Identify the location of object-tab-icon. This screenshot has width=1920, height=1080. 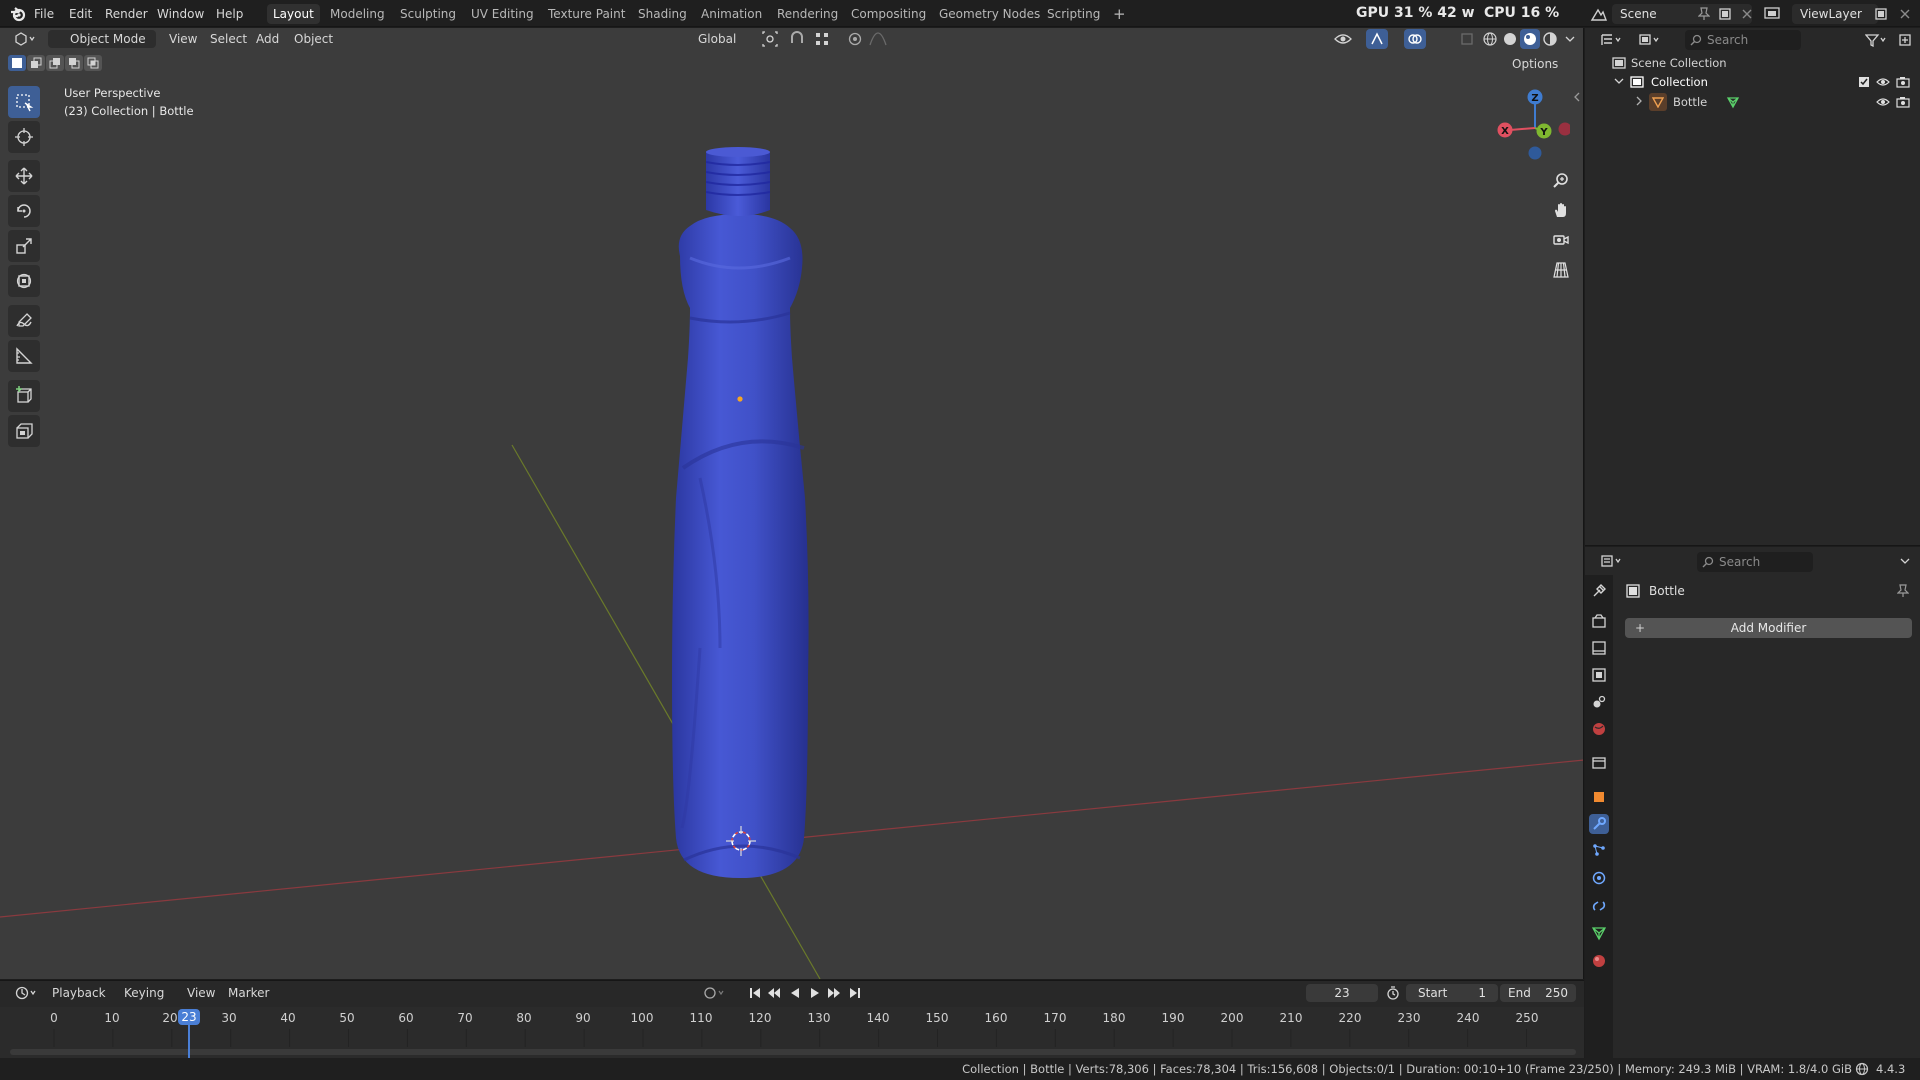
(1599, 797).